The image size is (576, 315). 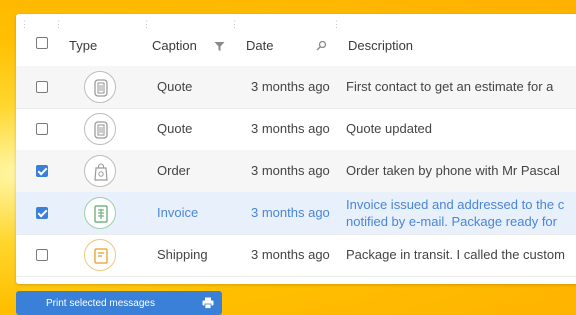 What do you see at coordinates (182, 254) in the screenshot?
I see `row-caption: Shipping` at bounding box center [182, 254].